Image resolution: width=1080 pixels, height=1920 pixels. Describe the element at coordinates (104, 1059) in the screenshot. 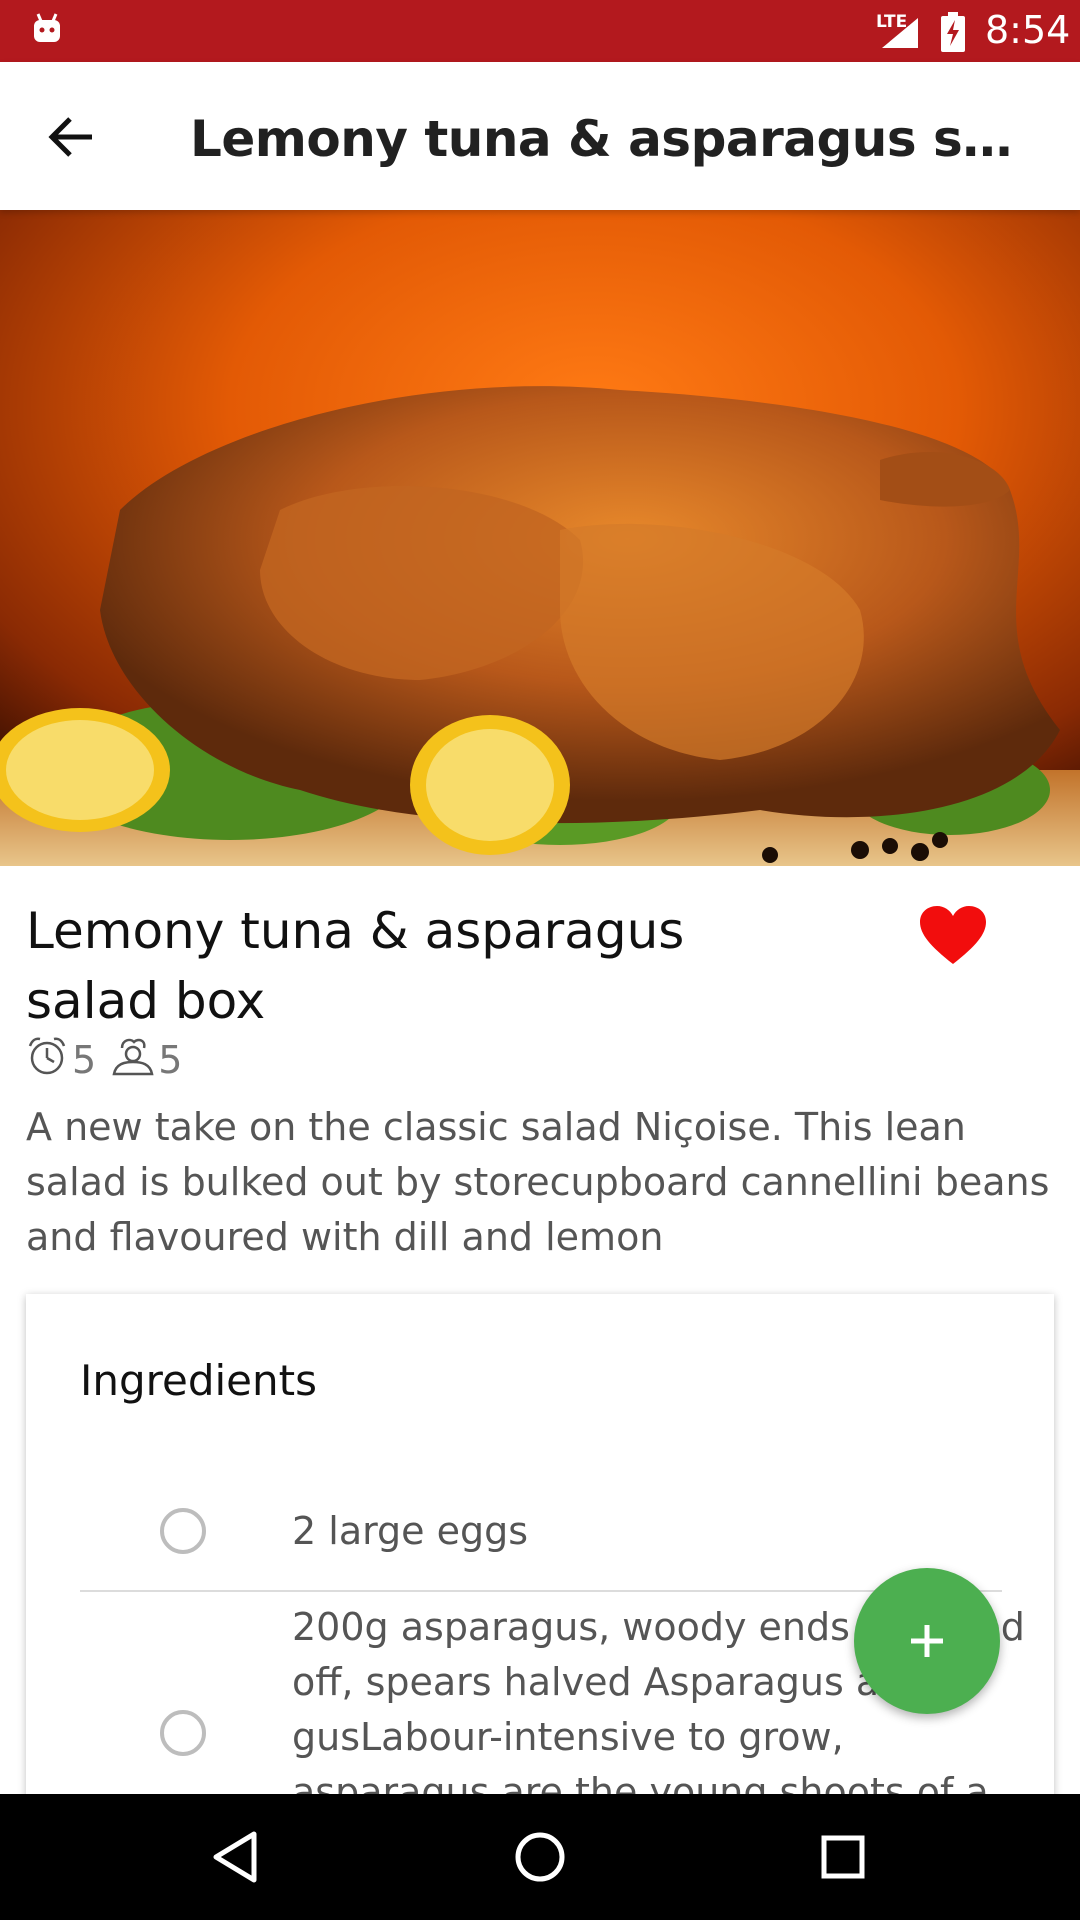

I see `recipe-meta: 5 5` at that location.